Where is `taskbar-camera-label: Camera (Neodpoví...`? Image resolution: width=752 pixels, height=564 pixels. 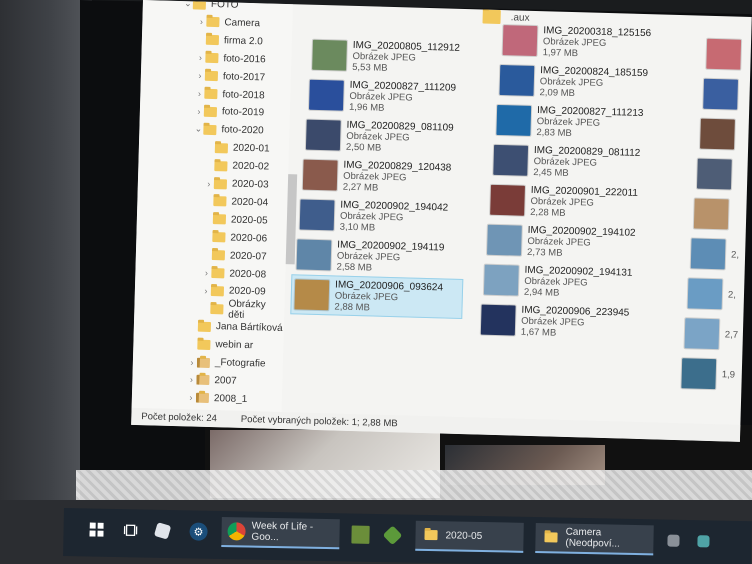
taskbar-camera-label: Camera (Neodpoví... is located at coordinates (592, 538).